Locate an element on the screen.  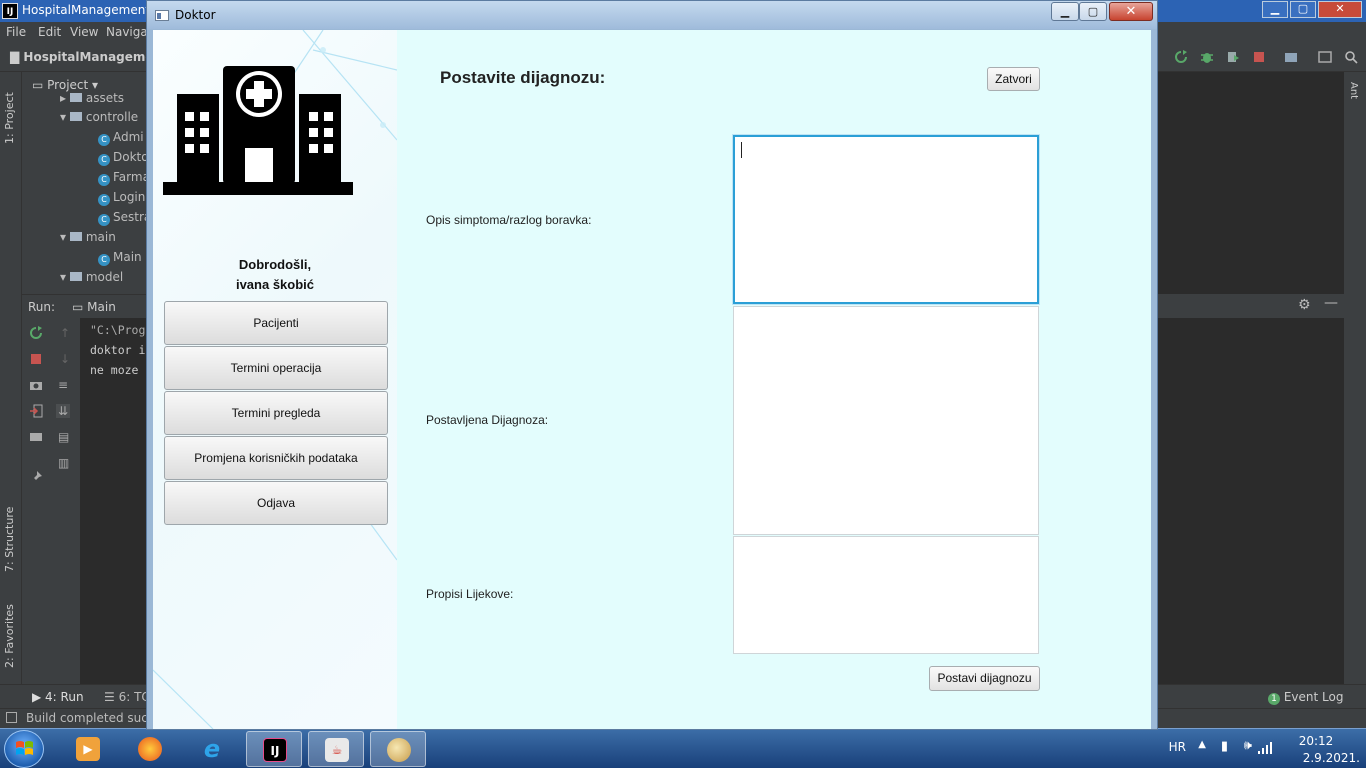
taskbar-internet-explorer: e is located at coordinates (212, 749).